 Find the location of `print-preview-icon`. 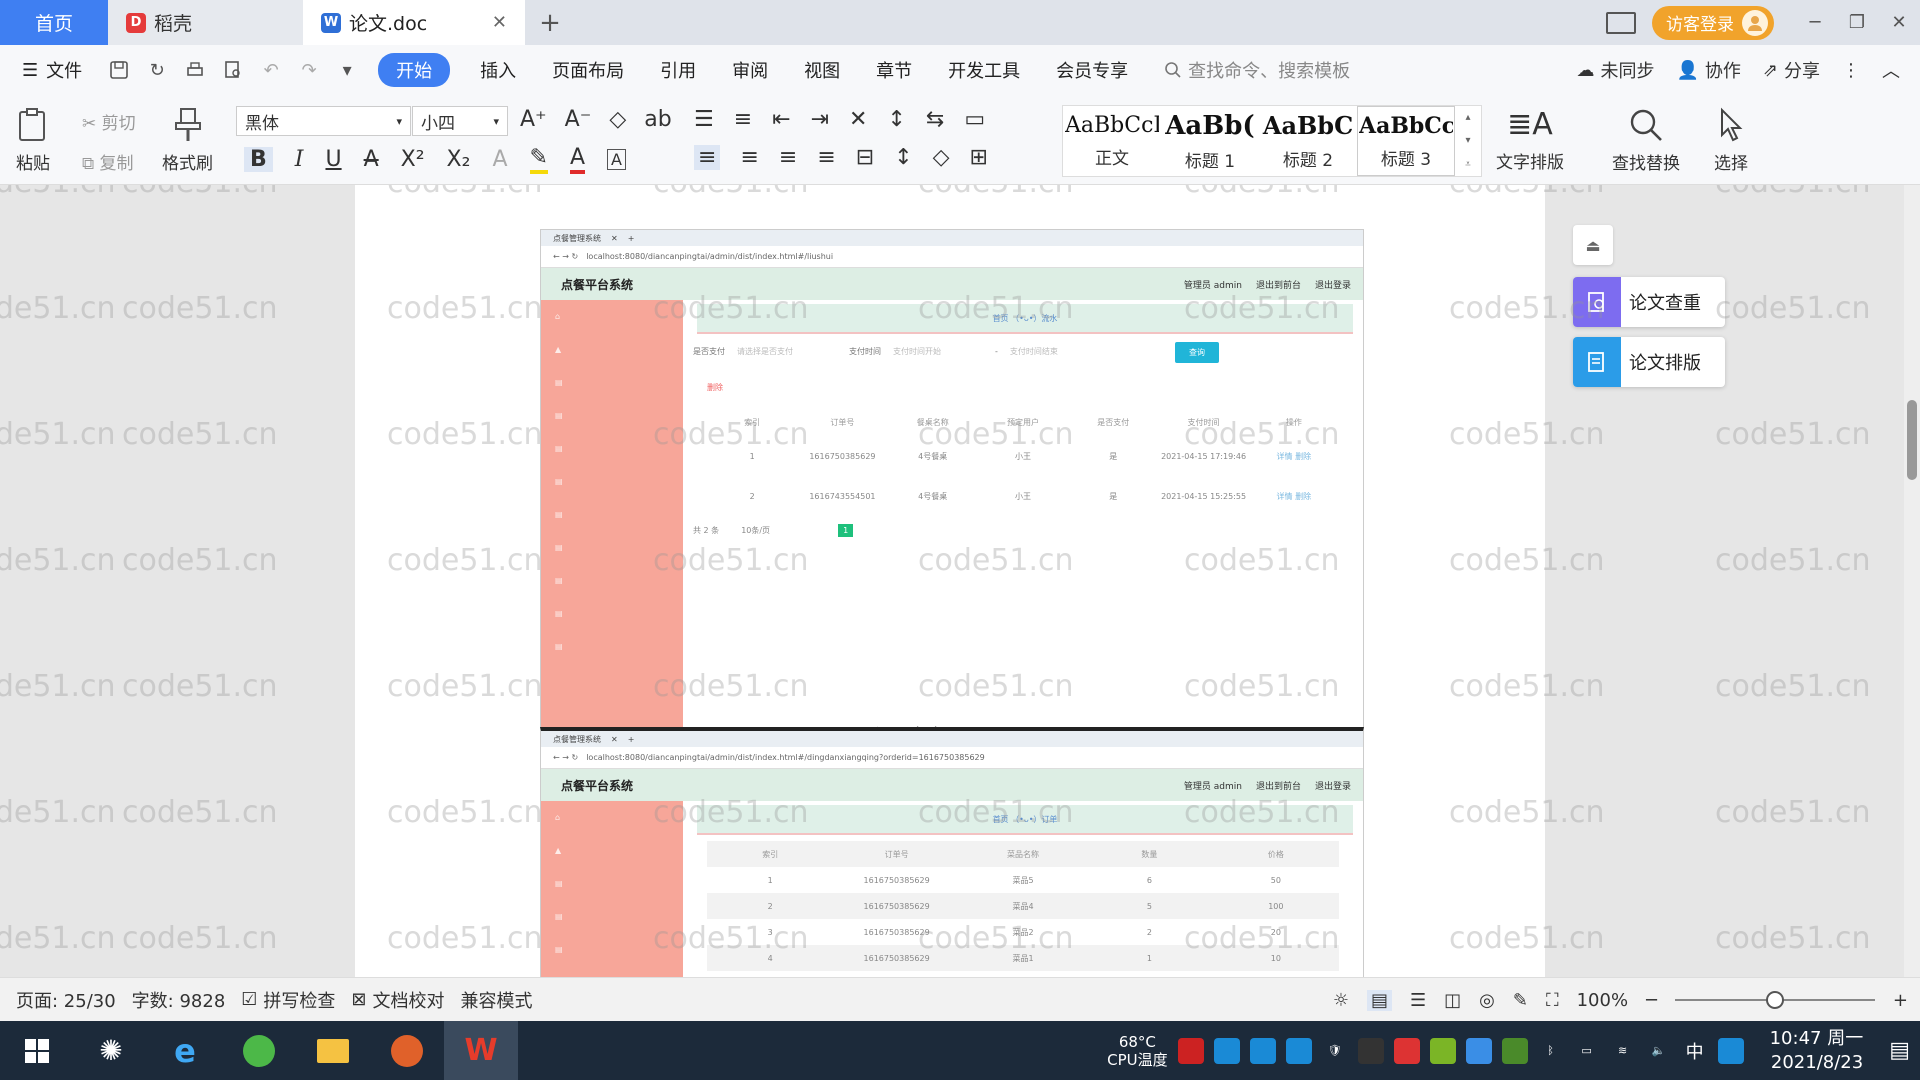

print-preview-icon is located at coordinates (233, 70).